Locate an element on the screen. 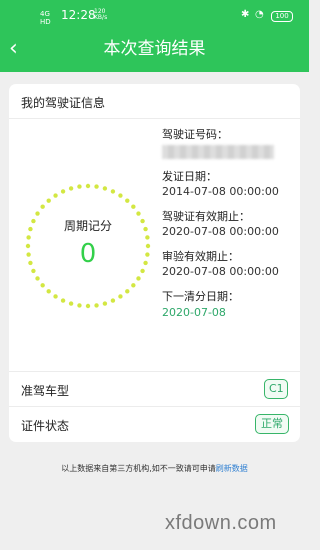  license-expiry-label: 驾驶证有效期止： is located at coordinates (206, 216).